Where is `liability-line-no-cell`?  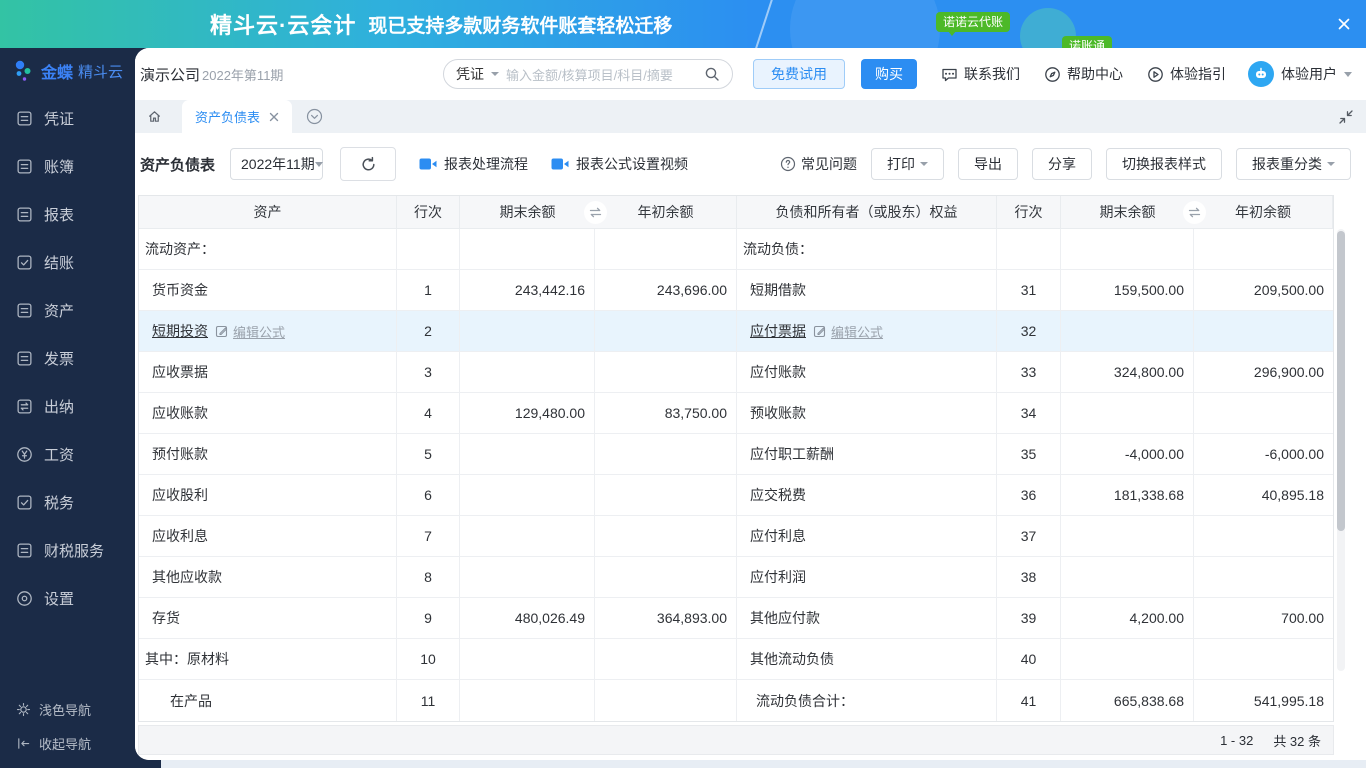
liability-line-no-cell is located at coordinates (1029, 249).